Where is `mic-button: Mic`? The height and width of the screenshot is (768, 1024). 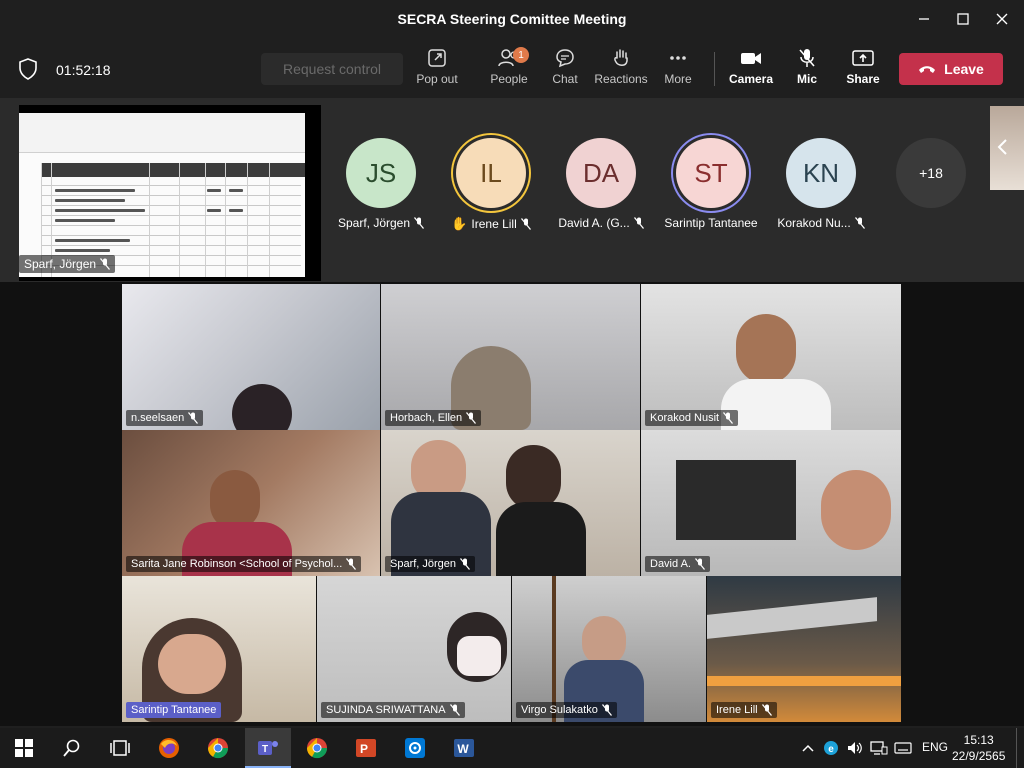
mic-button: Mic is located at coordinates (807, 70).